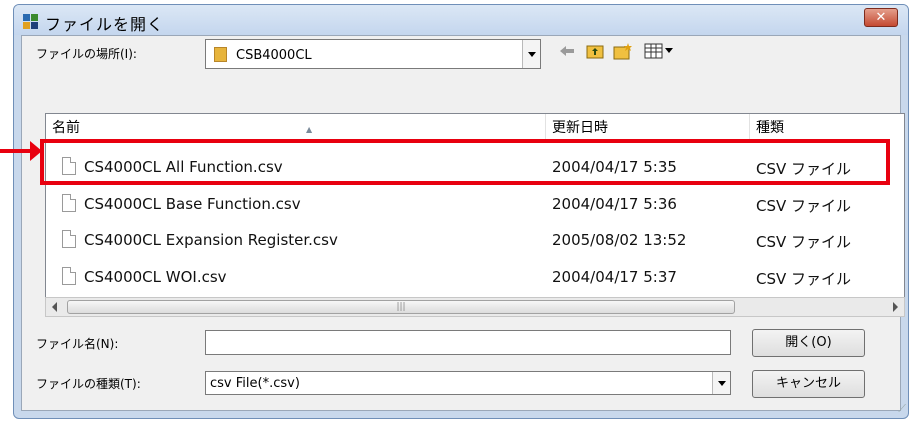  What do you see at coordinates (36, 151) in the screenshot?
I see `callout-arrowhead-icon` at bounding box center [36, 151].